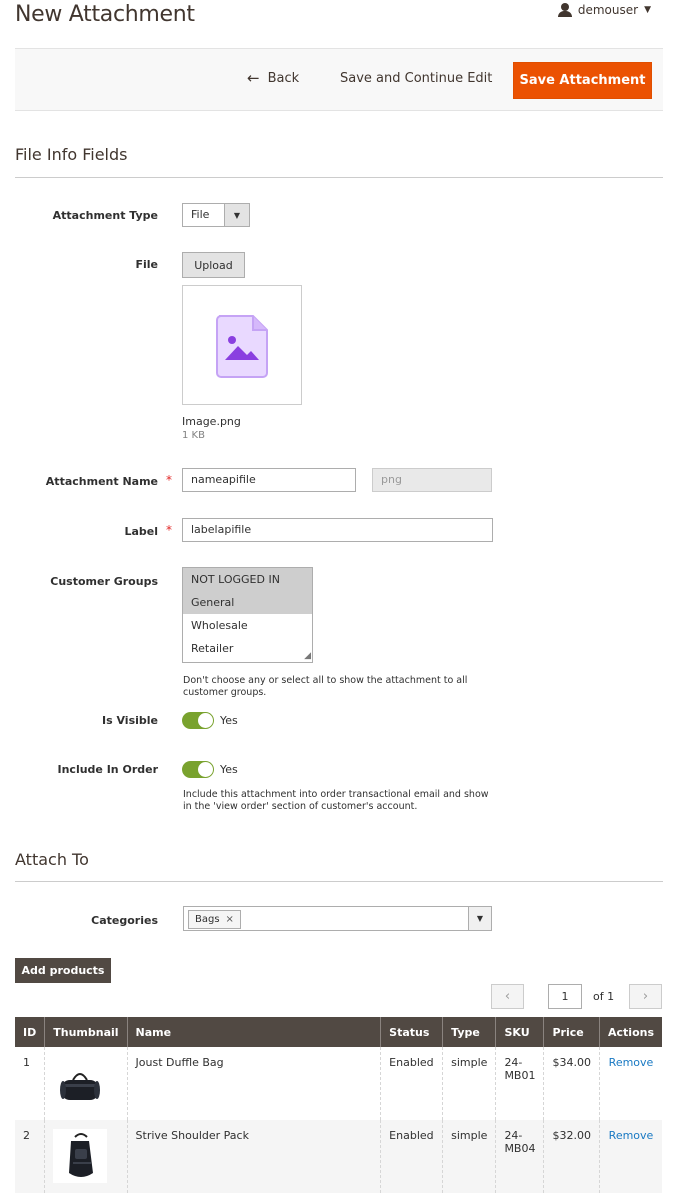 This screenshot has height=1200, width=685. Describe the element at coordinates (337, 918) in the screenshot. I see `categories-select: Bags × ▼` at that location.